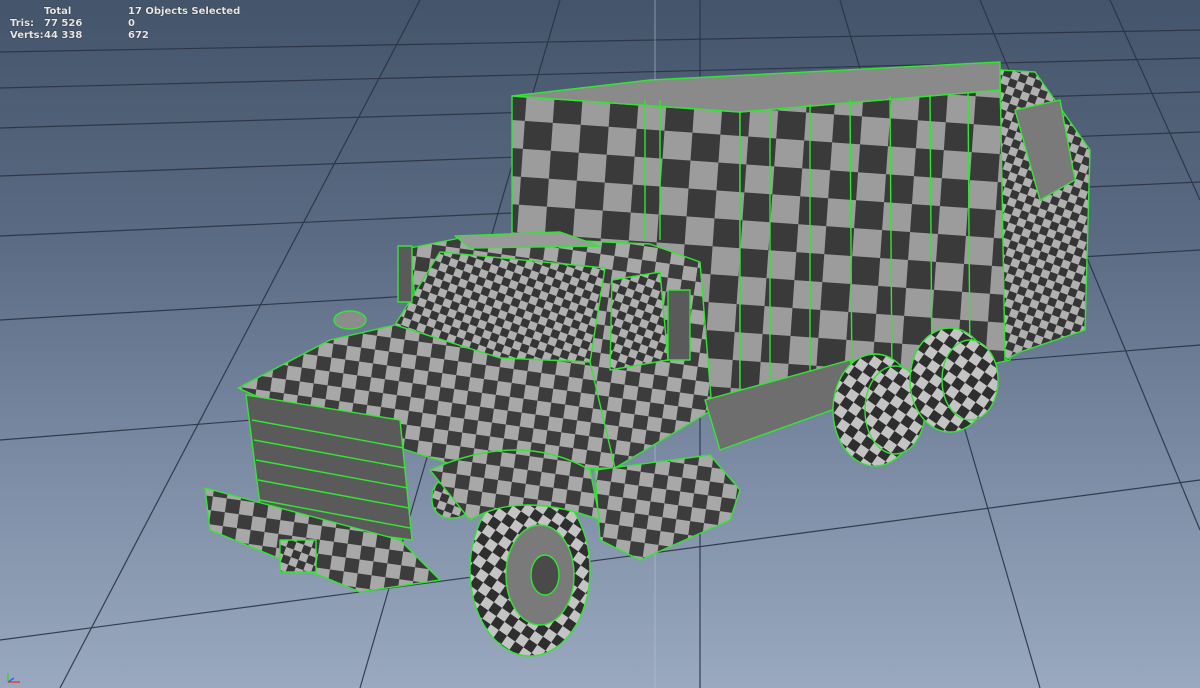  What do you see at coordinates (138, 35) in the screenshot?
I see `hud-verts-selected: 672` at bounding box center [138, 35].